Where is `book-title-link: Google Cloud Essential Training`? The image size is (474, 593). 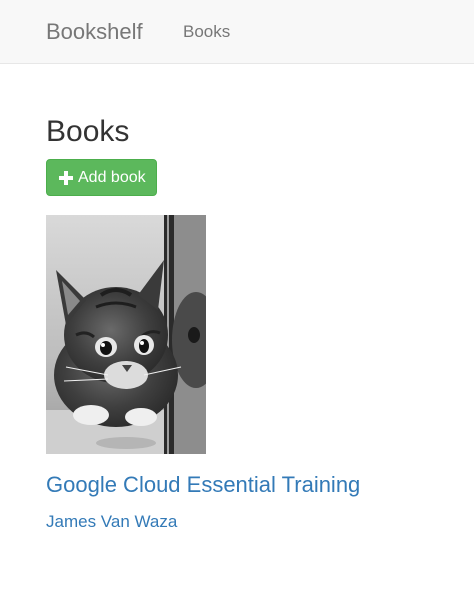 book-title-link: Google Cloud Essential Training is located at coordinates (203, 485).